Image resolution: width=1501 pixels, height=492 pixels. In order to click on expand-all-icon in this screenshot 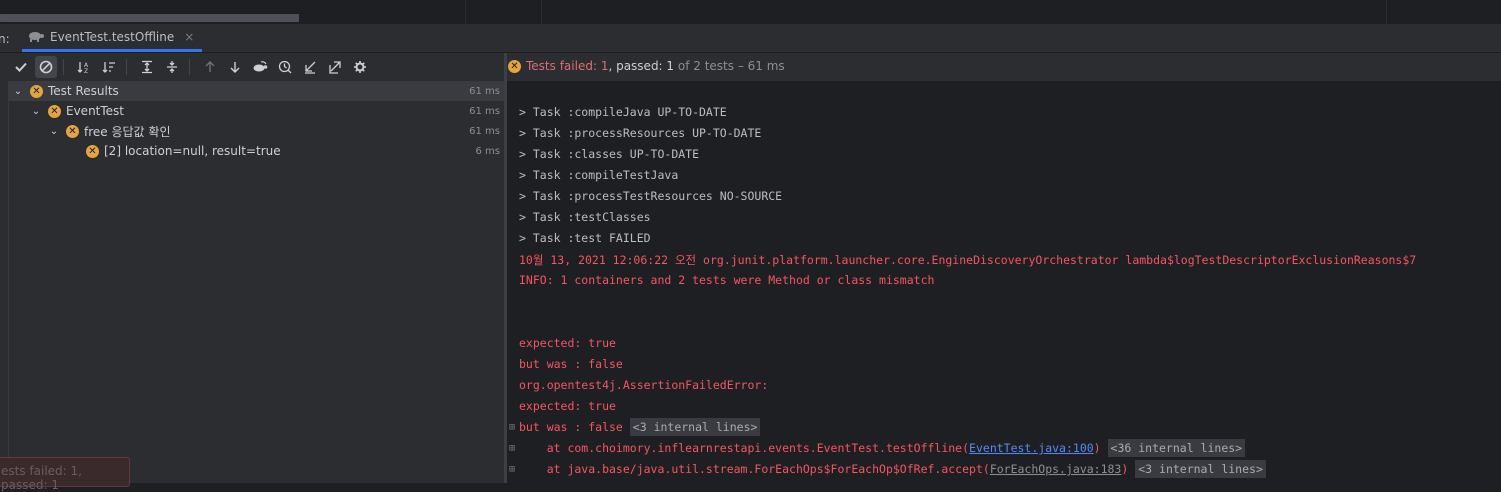, I will do `click(147, 67)`.